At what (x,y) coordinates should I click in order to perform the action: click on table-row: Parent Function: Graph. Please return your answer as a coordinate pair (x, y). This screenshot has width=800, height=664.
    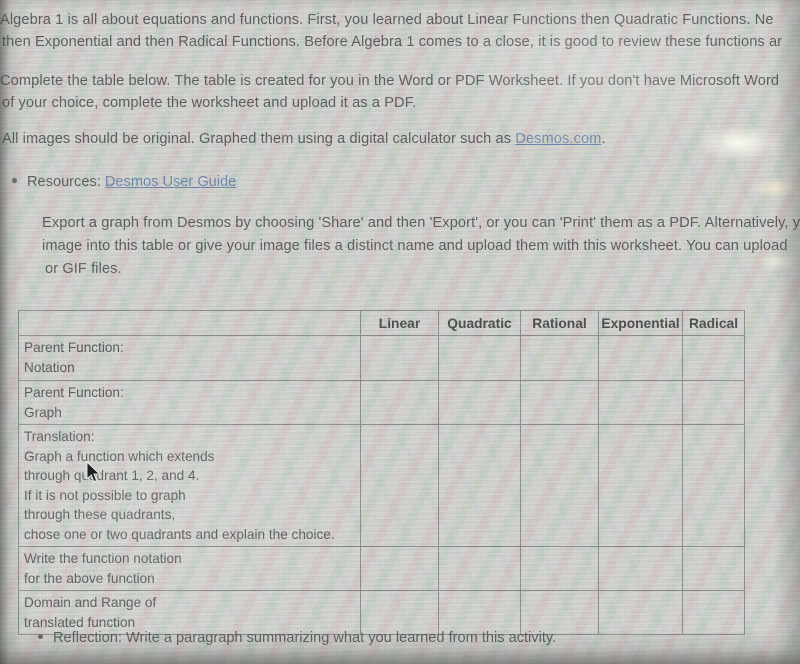
    Looking at the image, I should click on (381, 402).